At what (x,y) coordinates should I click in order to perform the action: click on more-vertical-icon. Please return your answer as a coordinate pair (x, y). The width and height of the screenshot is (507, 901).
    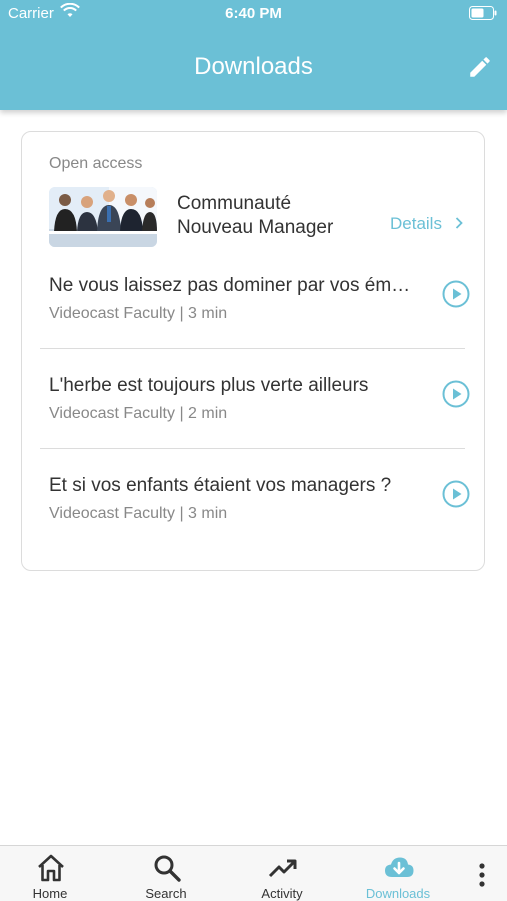
    Looking at the image, I should click on (482, 873).